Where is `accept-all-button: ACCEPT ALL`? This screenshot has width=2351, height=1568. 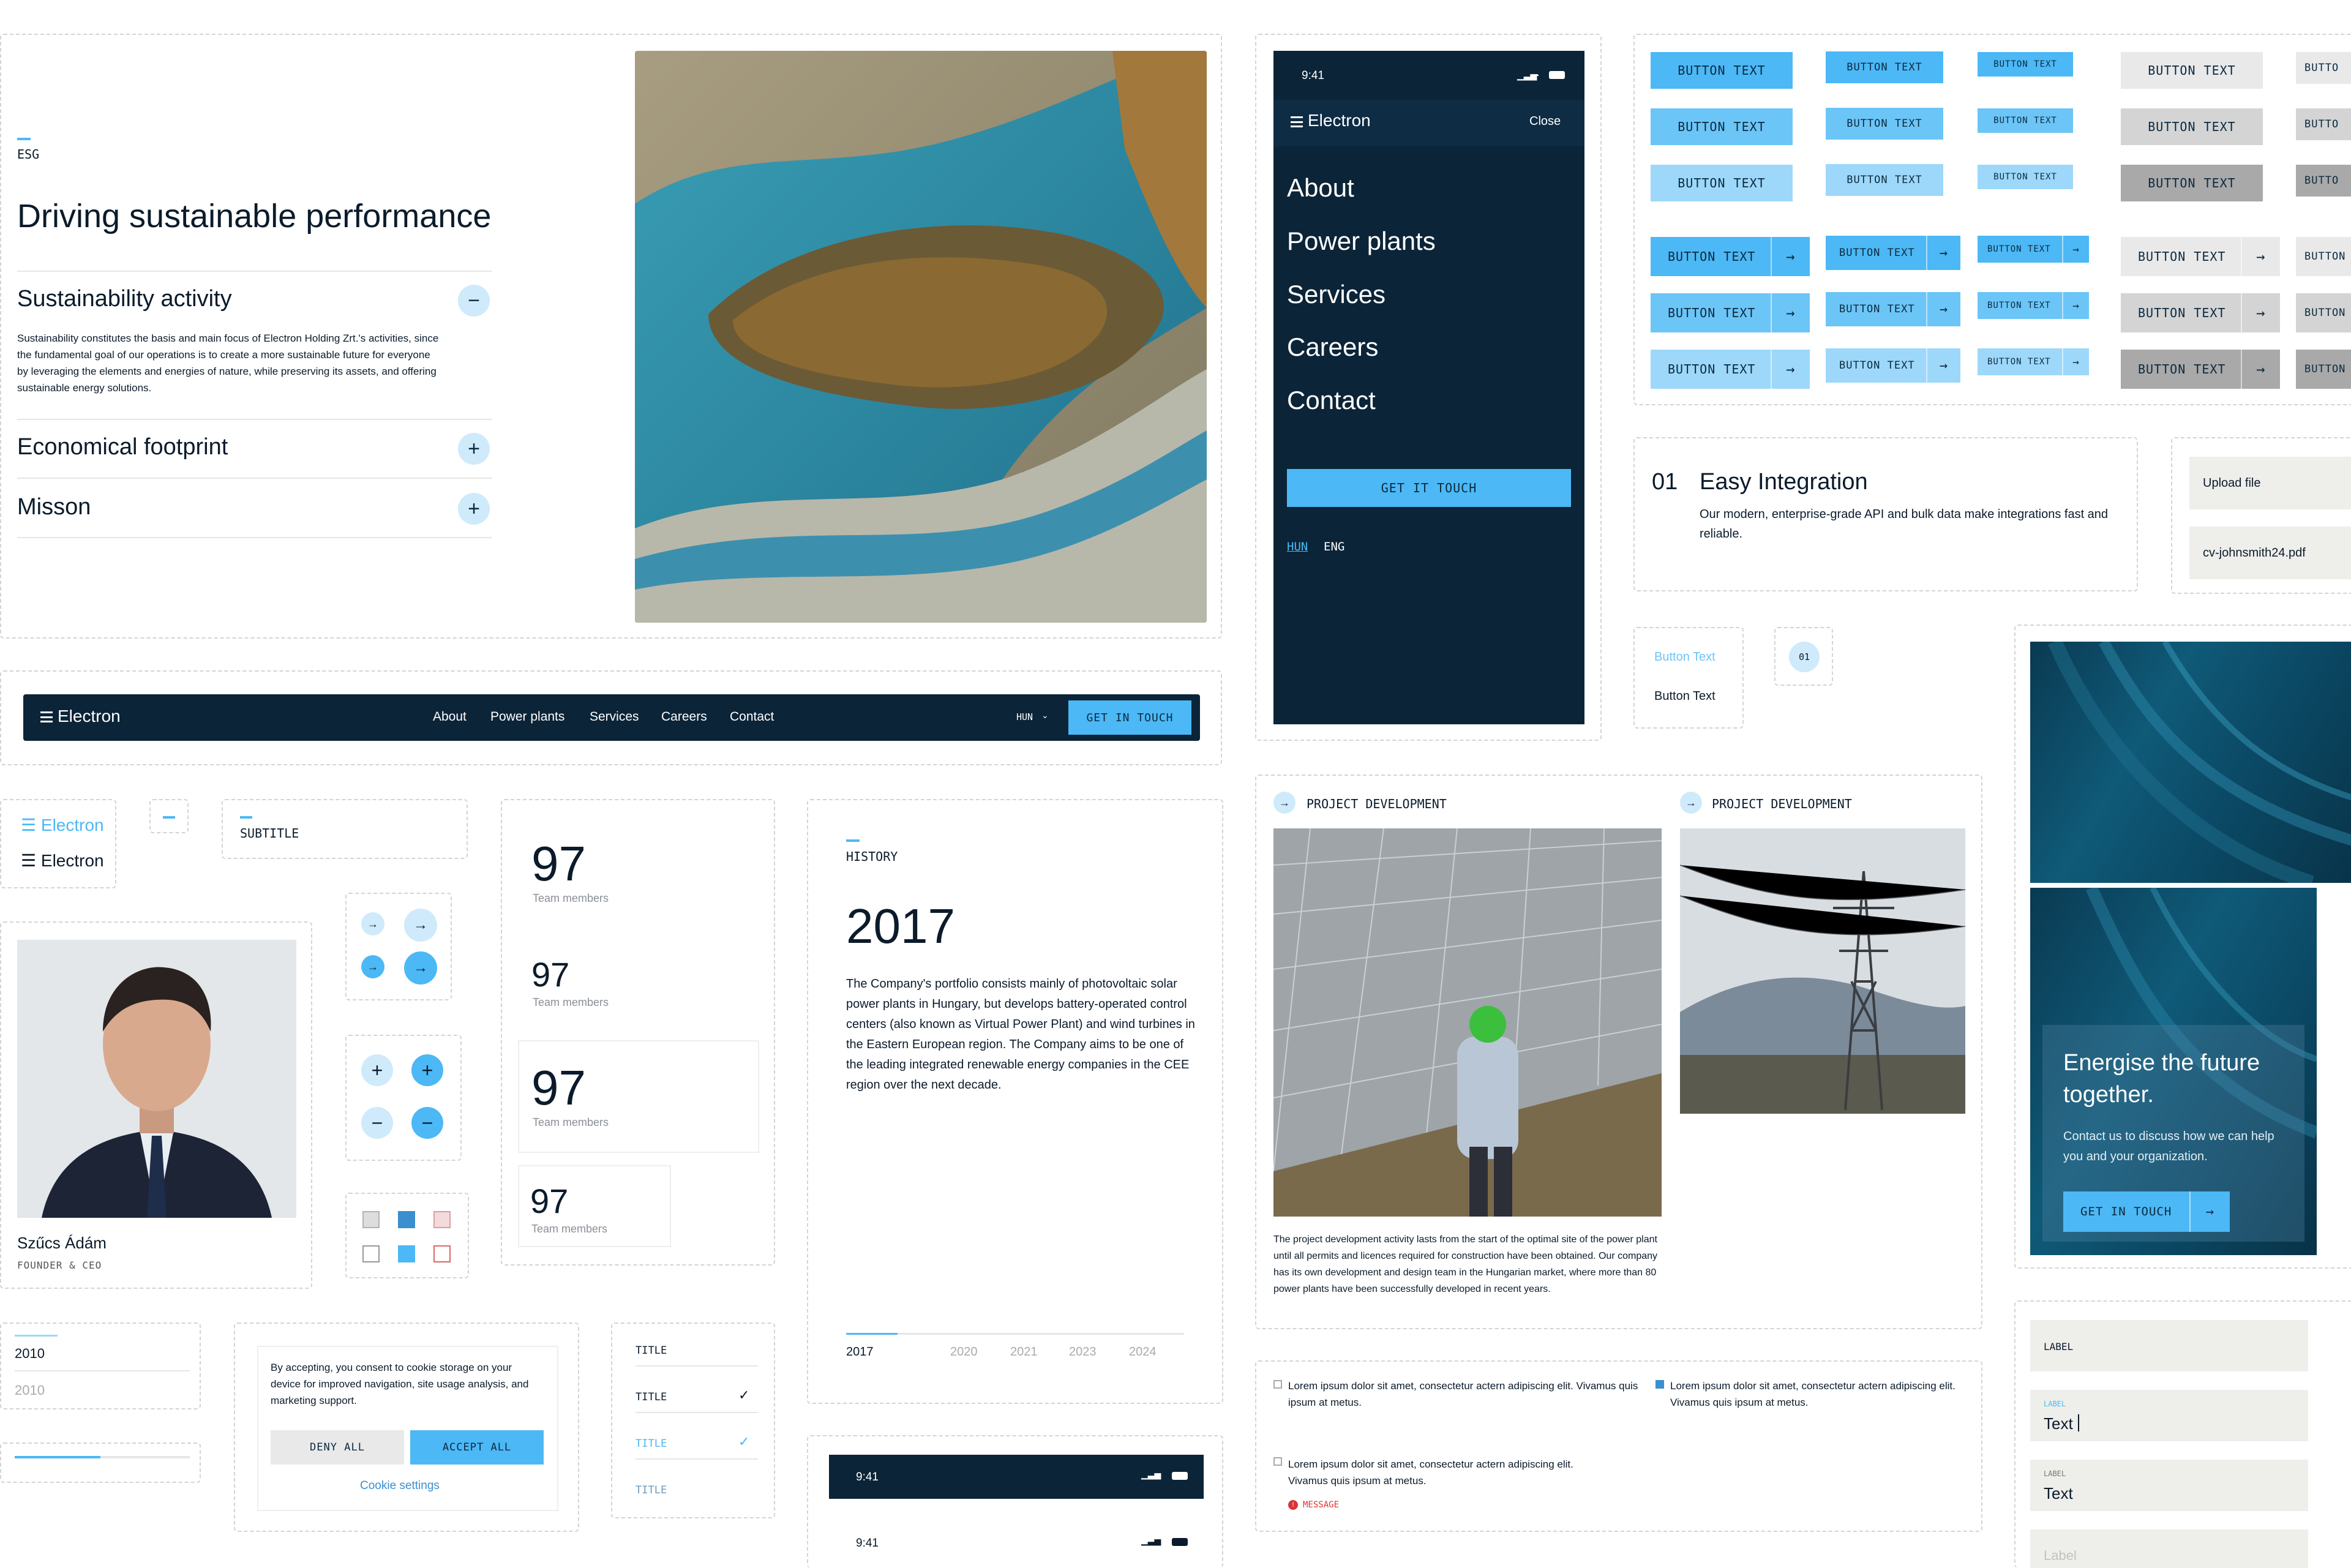
accept-all-button: ACCEPT ALL is located at coordinates (477, 1447).